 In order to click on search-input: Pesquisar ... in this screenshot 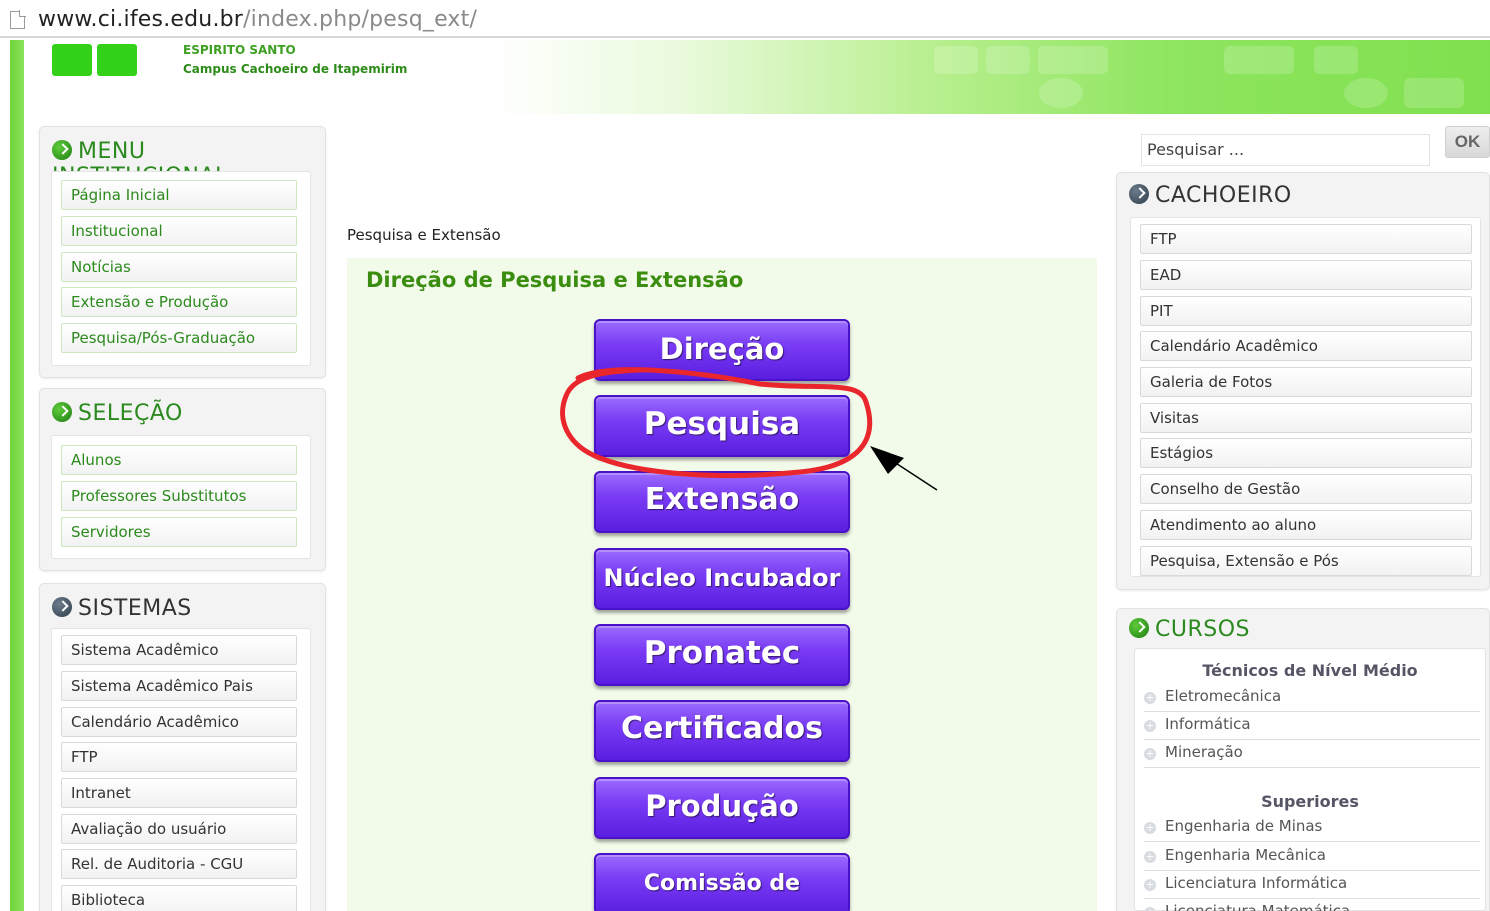, I will do `click(1285, 150)`.